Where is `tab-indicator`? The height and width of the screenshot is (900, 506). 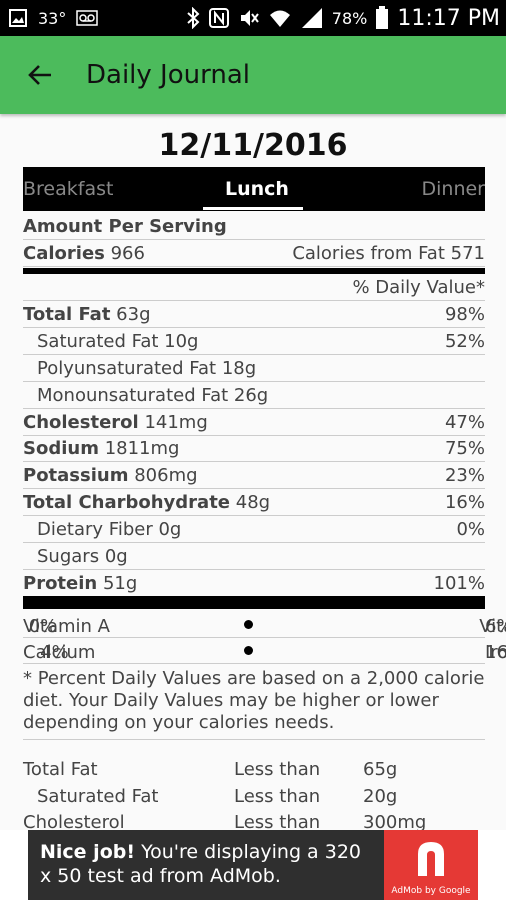
tab-indicator is located at coordinates (253, 208).